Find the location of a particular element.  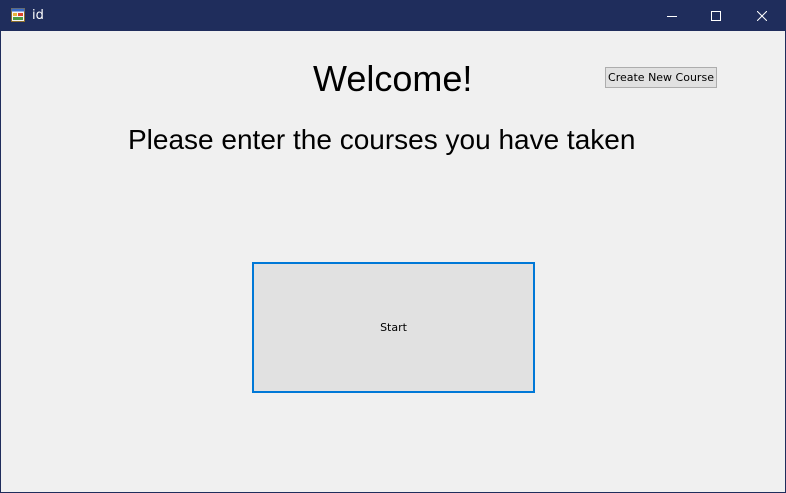

welcome-heading: Welcome! is located at coordinates (393, 78).